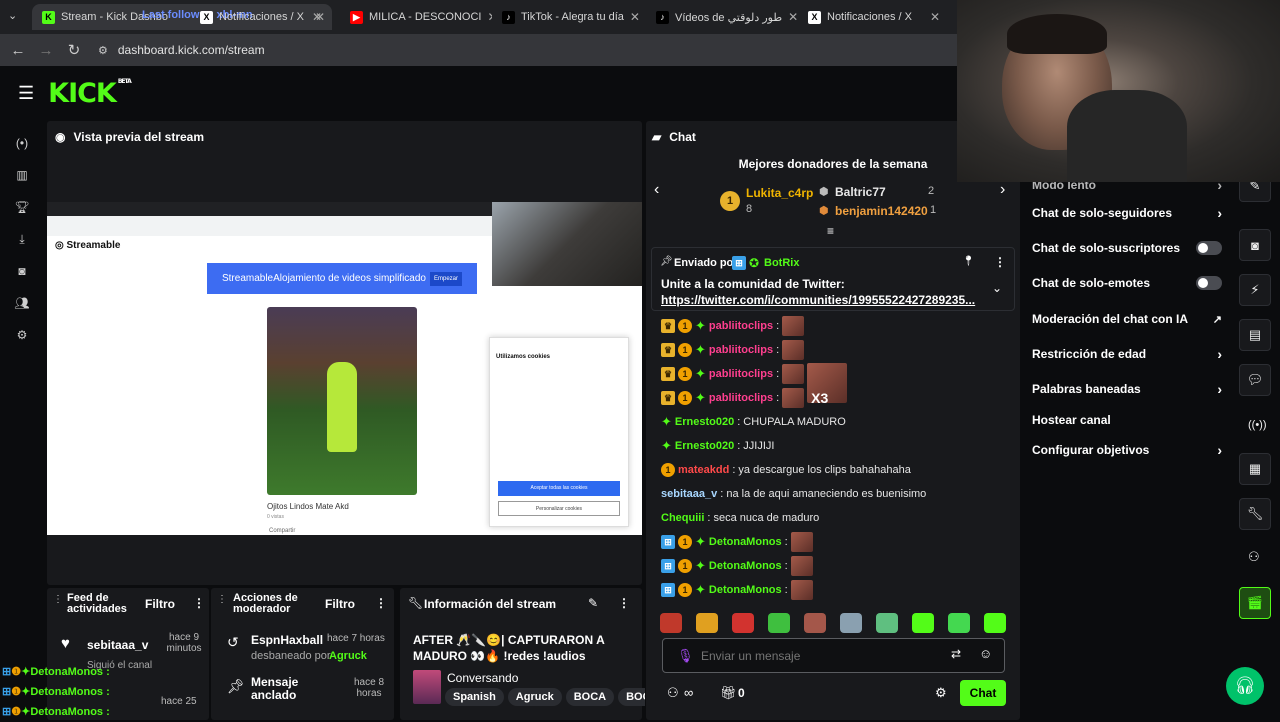 This screenshot has height=722, width=1280. I want to click on setting-emotes-only: Chat de solo-emotes, so click(1127, 283).